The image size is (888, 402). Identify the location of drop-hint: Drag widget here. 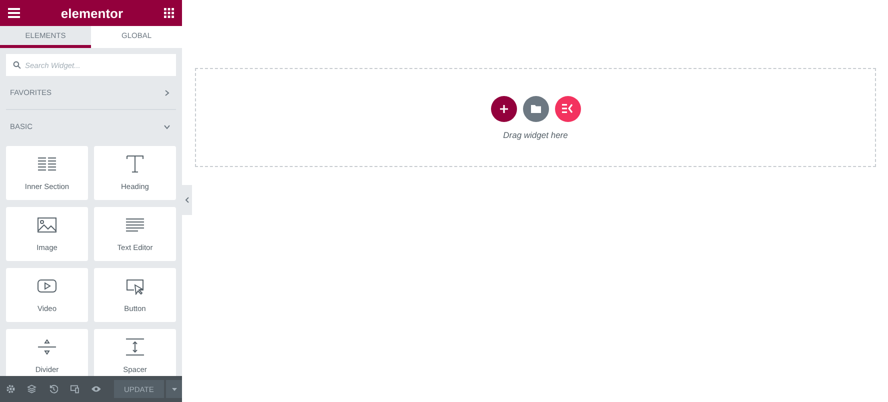
(535, 135).